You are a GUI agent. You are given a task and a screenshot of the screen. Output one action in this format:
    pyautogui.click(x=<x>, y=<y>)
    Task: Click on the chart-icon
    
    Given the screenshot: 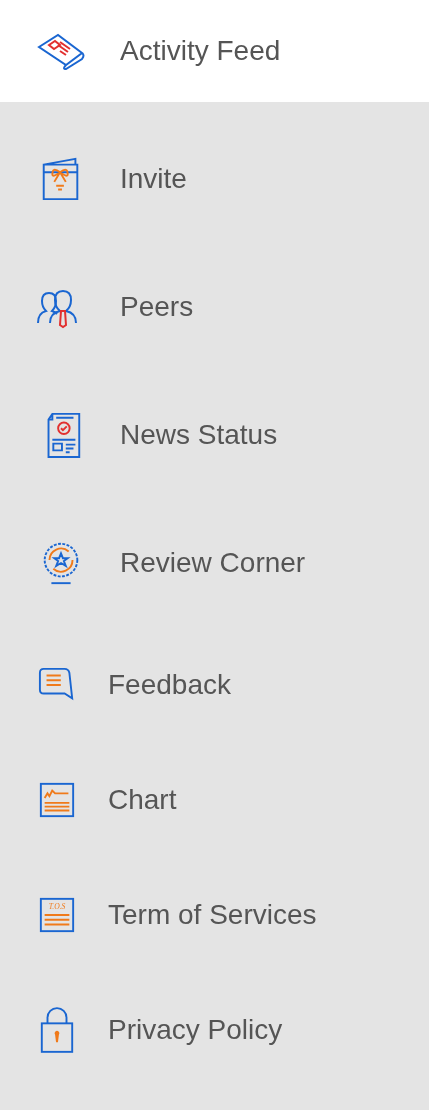 What is the action you would take?
    pyautogui.click(x=57, y=799)
    